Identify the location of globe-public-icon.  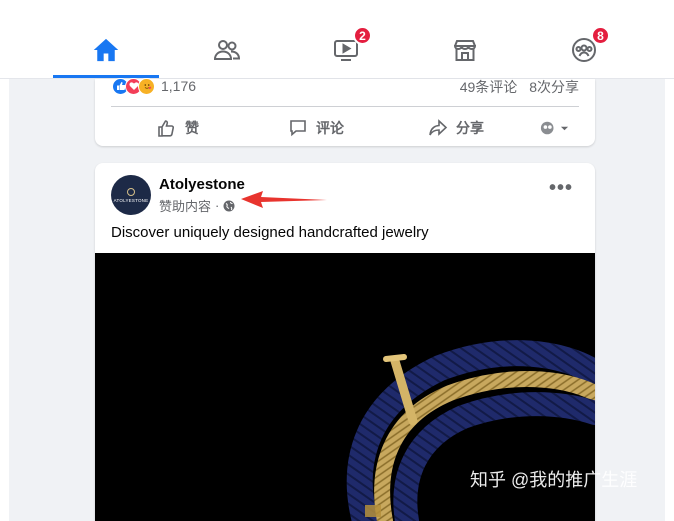
(229, 205).